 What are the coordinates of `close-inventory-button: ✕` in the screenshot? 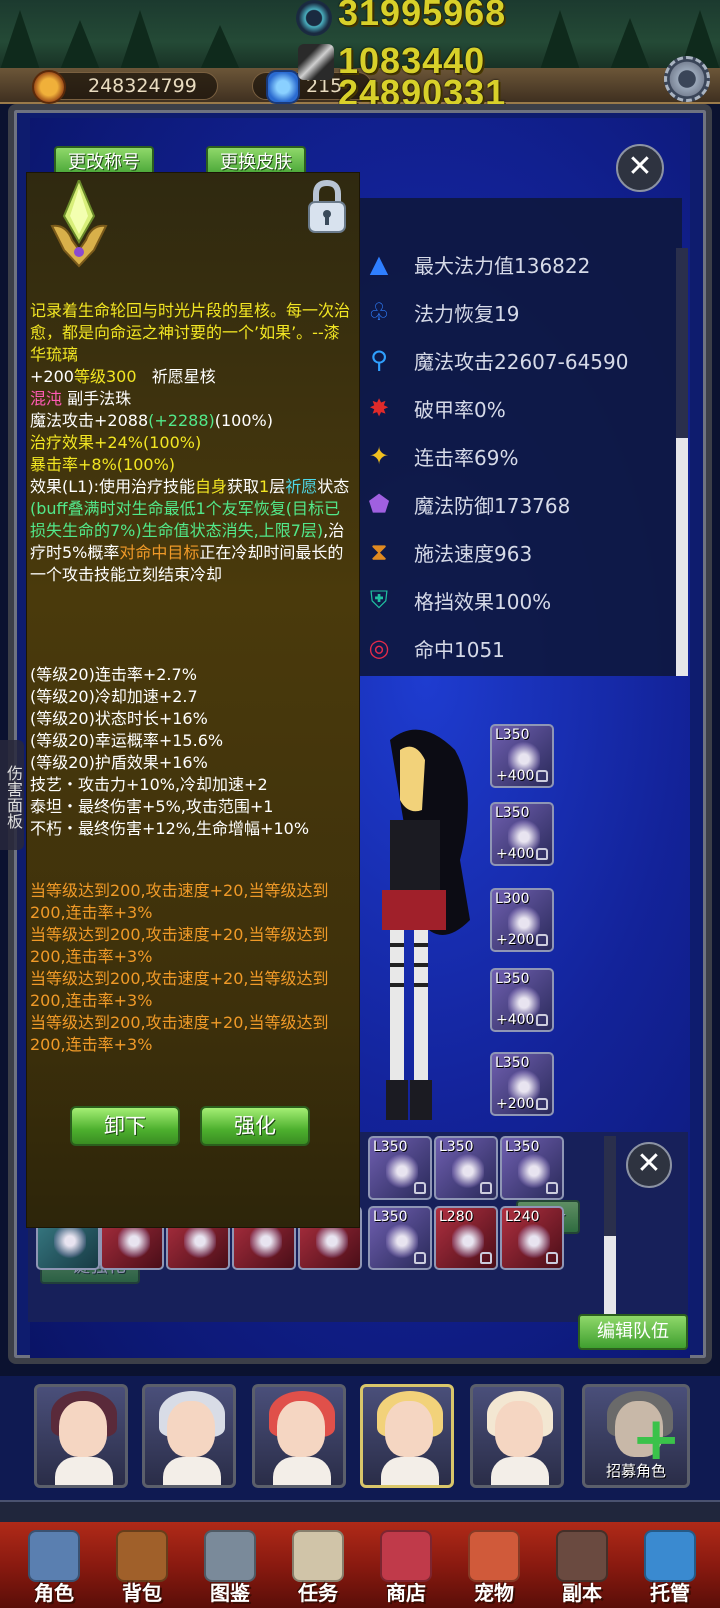 It's located at (649, 1165).